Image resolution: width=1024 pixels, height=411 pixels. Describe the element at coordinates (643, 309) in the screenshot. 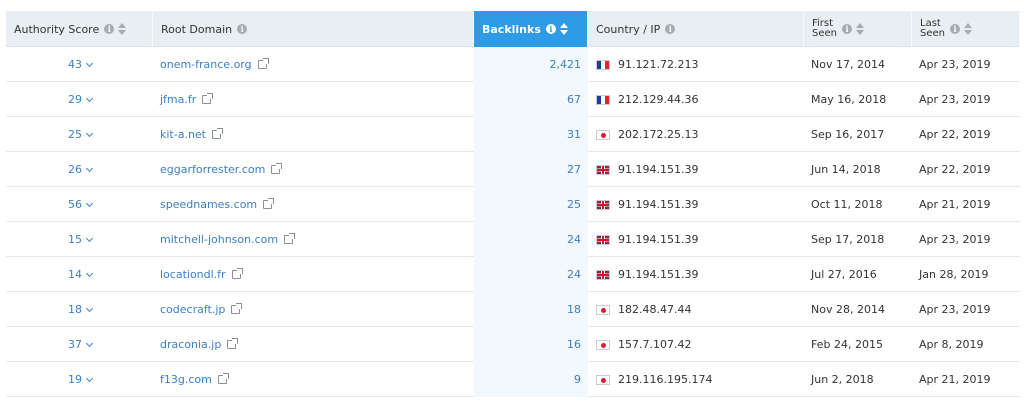

I see `country-ip: 182.48.47.44` at that location.